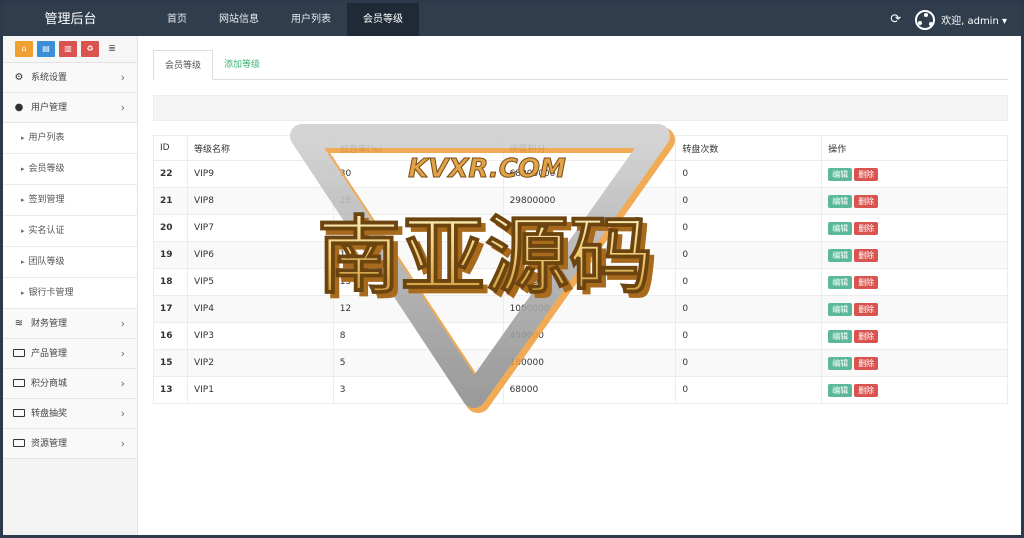  What do you see at coordinates (580, 309) in the screenshot?
I see `table-row: 17 VIP4 12 1000000 0 编辑 删除` at bounding box center [580, 309].